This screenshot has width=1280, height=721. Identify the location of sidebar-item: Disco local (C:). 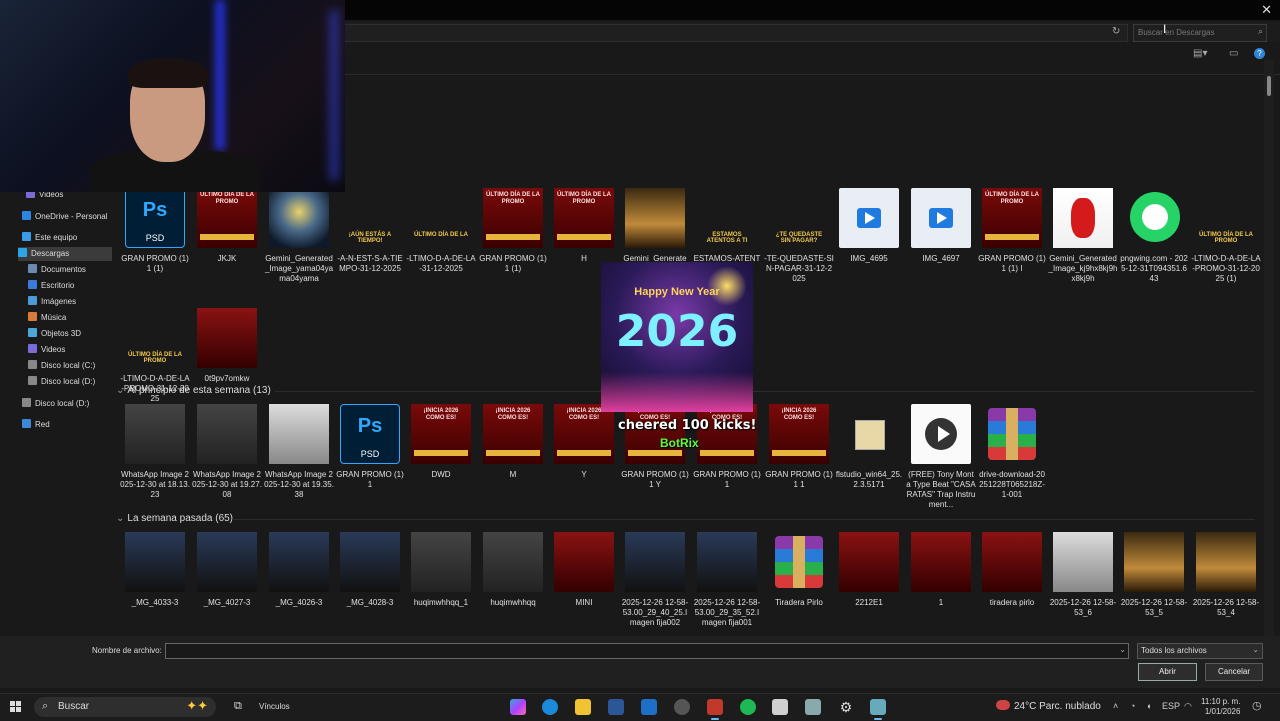
(61, 366).